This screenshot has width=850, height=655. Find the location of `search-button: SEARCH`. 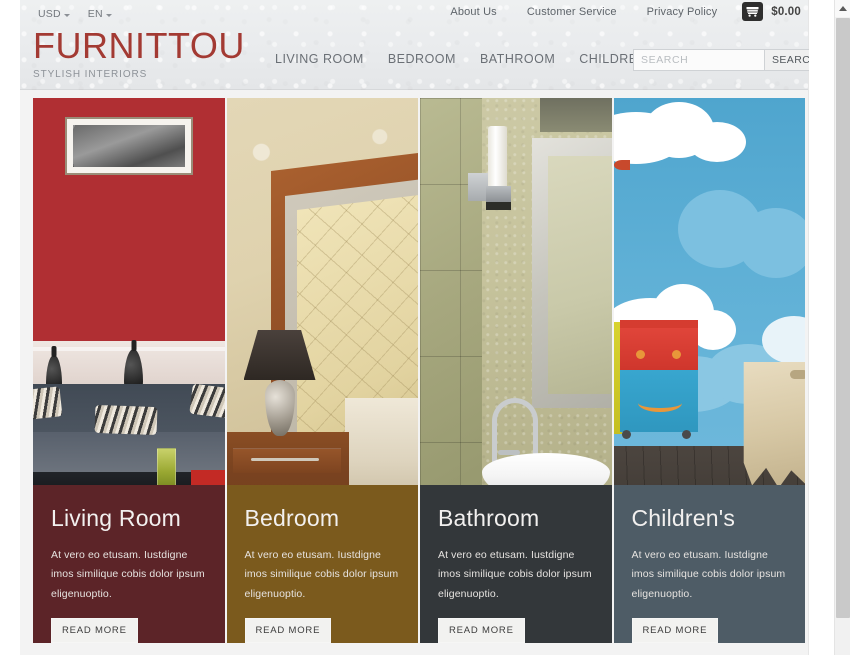

search-button: SEARCH is located at coordinates (786, 60).